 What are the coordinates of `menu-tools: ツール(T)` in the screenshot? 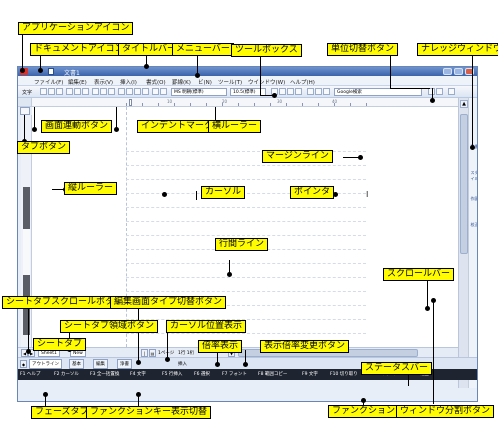 It's located at (230, 82).